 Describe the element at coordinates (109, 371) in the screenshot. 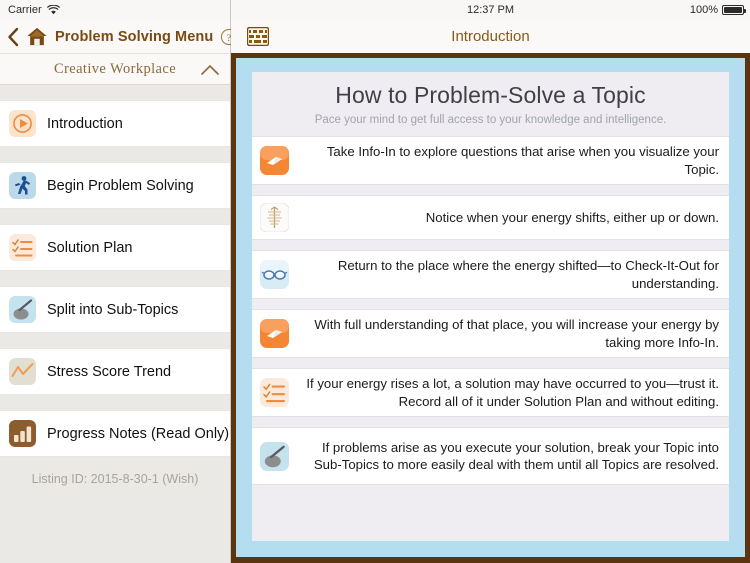

I see `sidebar-item-label: Stress Score Trend` at that location.